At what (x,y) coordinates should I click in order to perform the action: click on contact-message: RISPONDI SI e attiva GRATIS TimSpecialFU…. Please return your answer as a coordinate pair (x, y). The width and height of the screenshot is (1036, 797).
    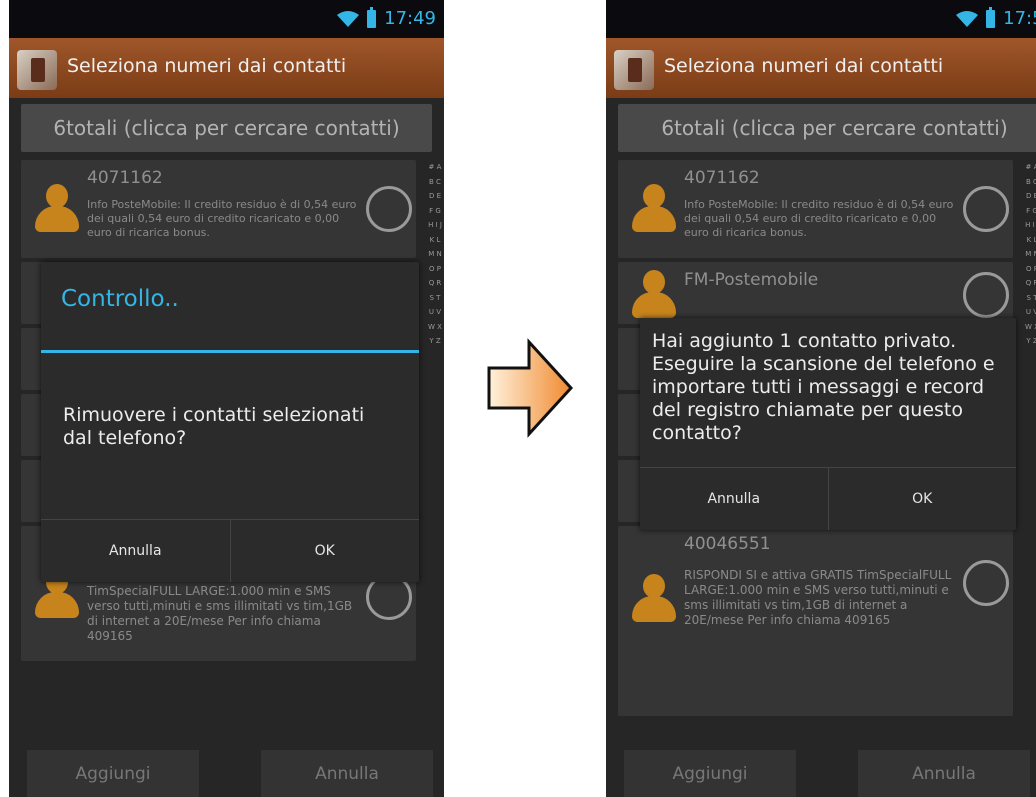
    Looking at the image, I should click on (818, 597).